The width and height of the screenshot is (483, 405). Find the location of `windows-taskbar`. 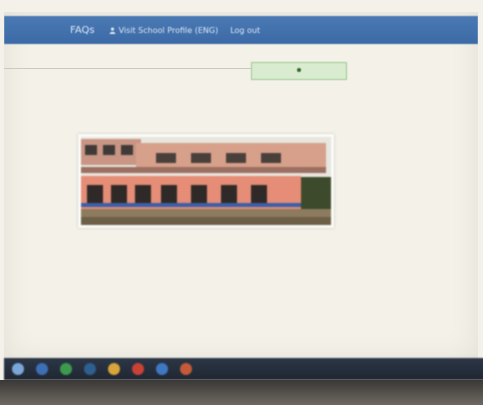

windows-taskbar is located at coordinates (243, 369).